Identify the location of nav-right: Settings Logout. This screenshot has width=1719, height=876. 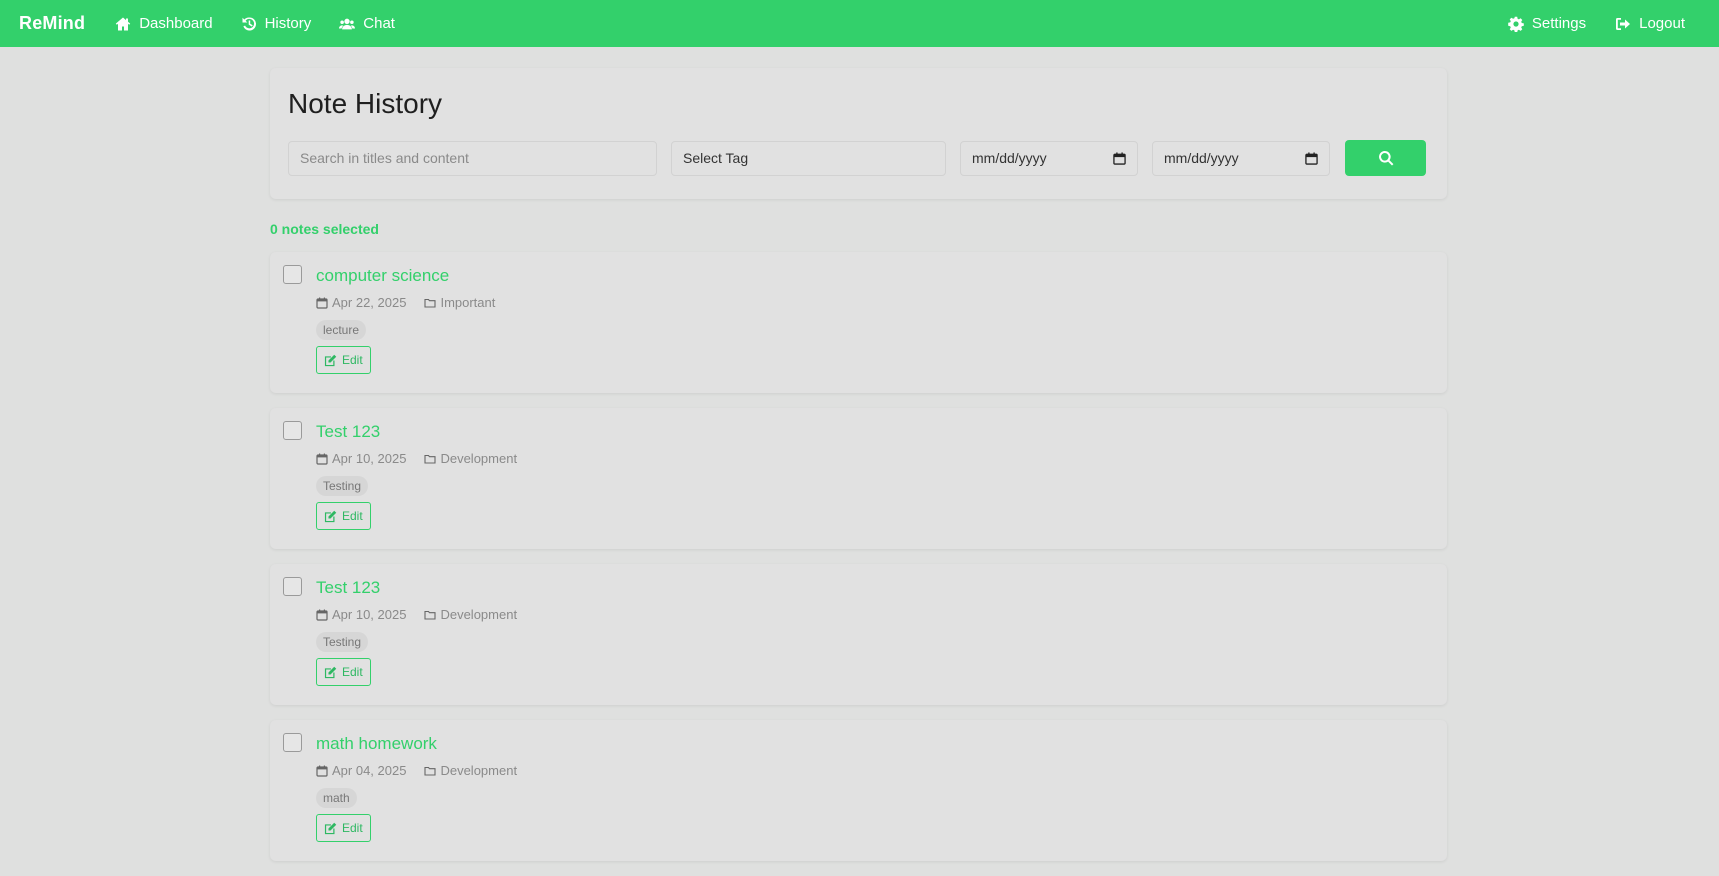
(1589, 23).